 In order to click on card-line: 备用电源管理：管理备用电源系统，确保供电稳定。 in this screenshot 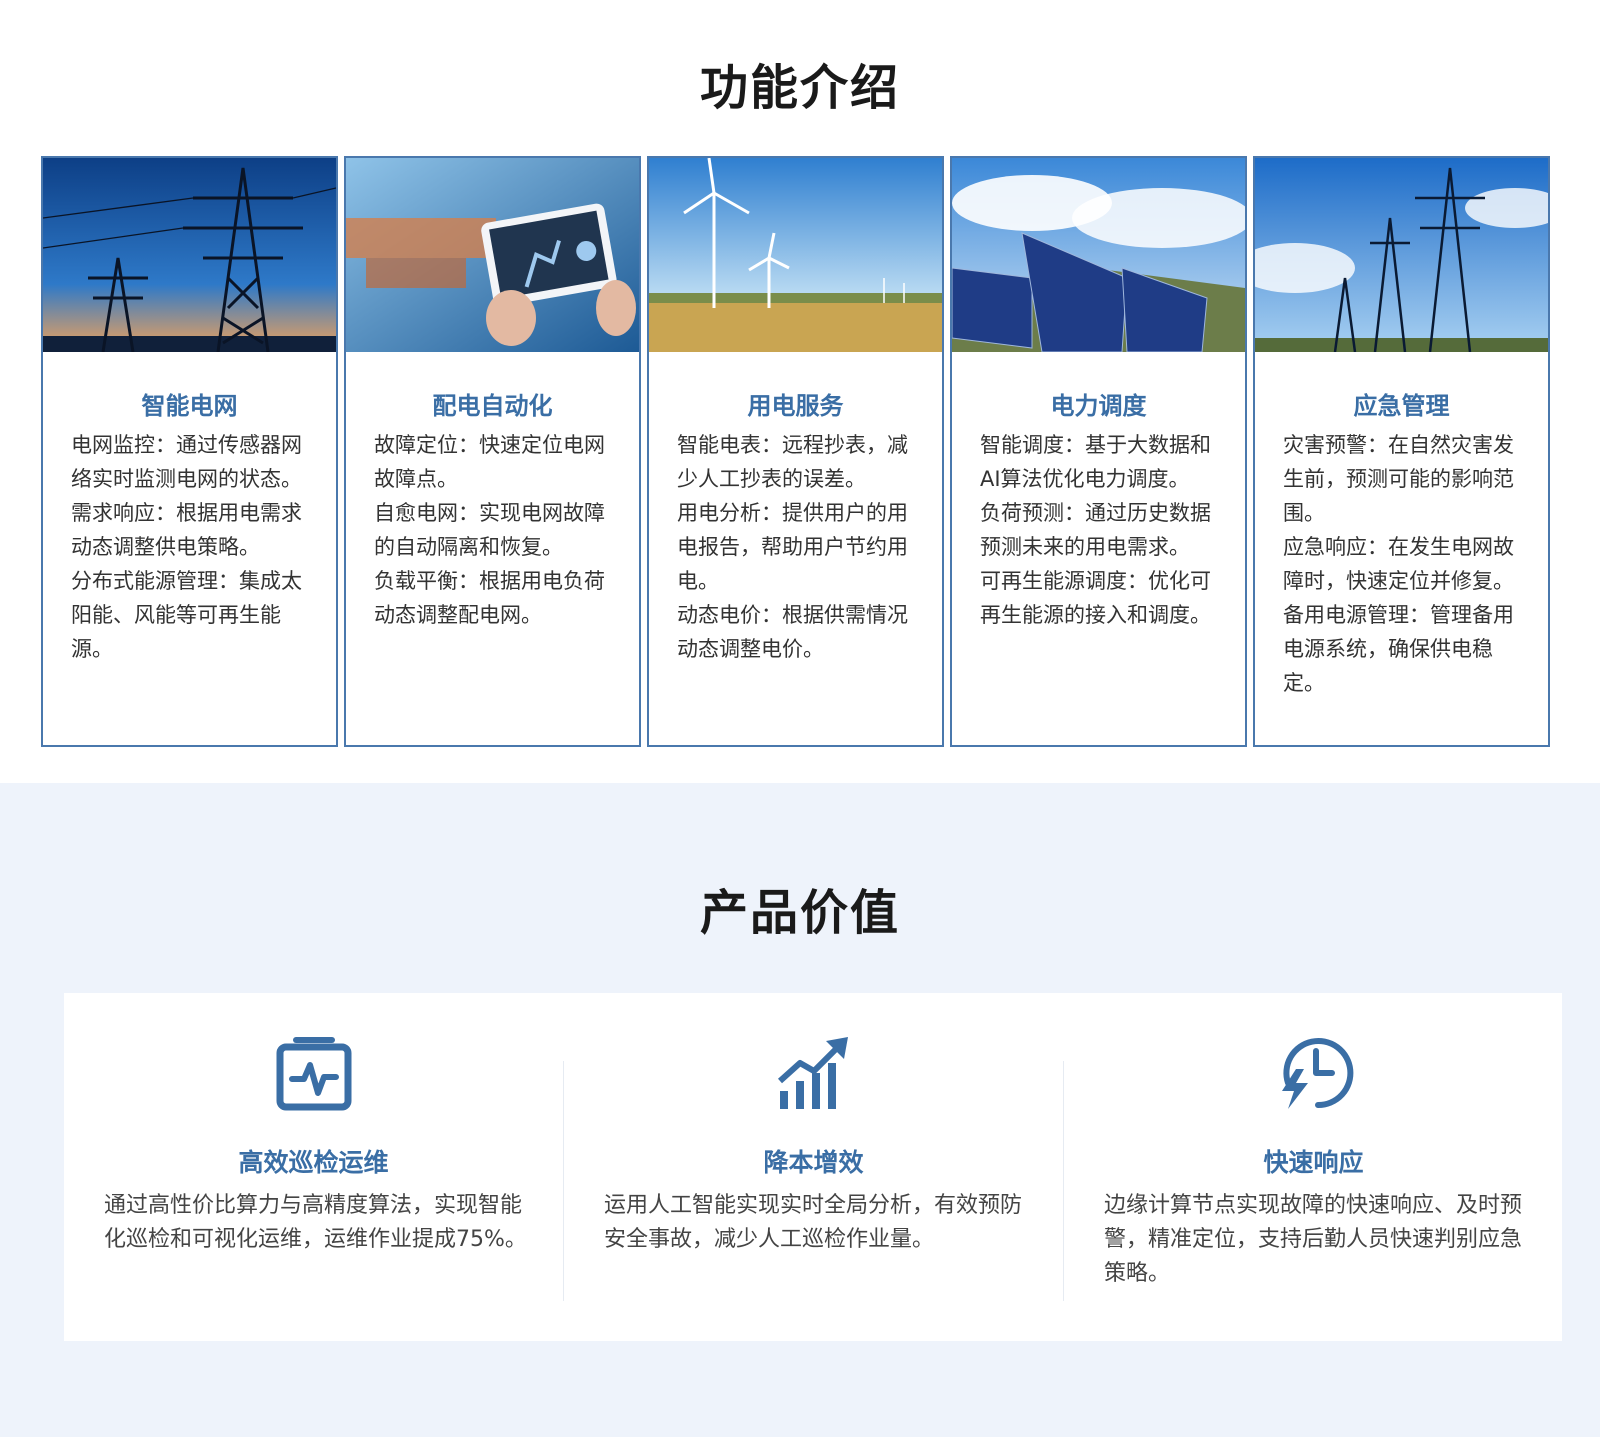, I will do `click(1398, 649)`.